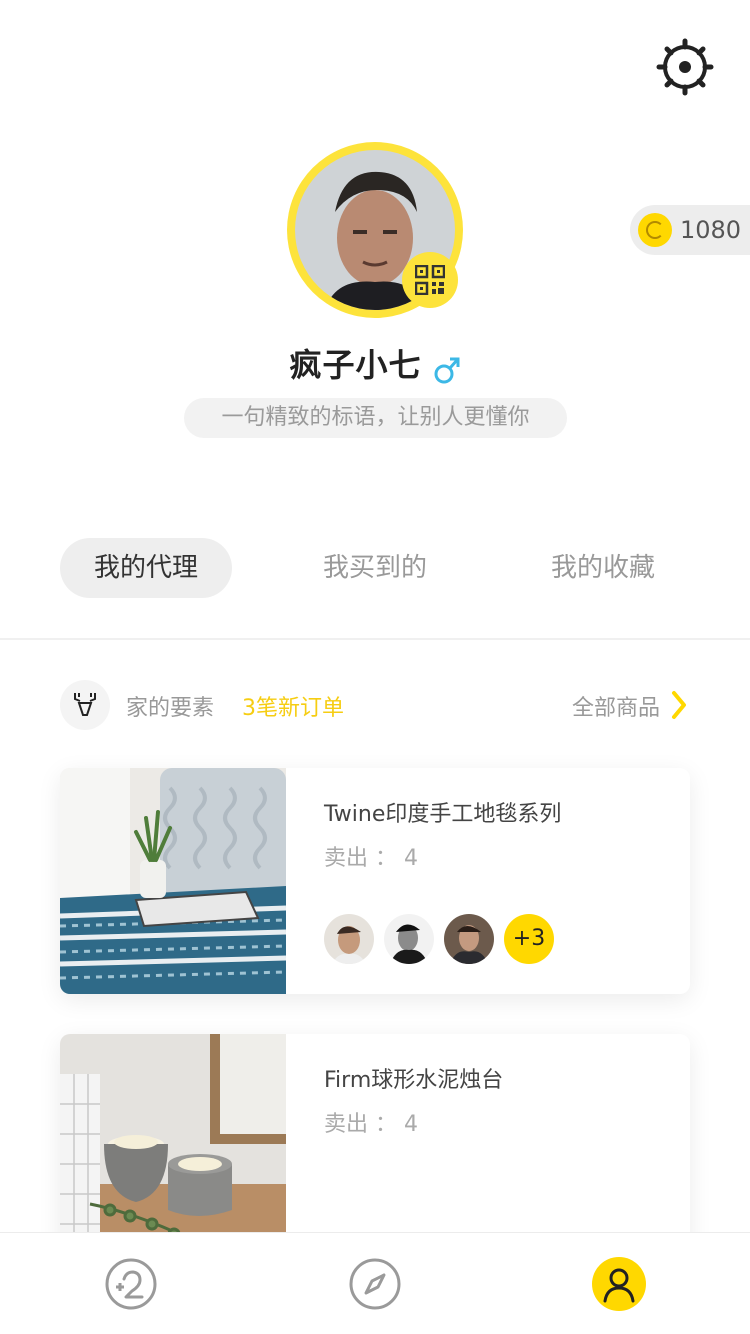  I want to click on username: 疯子小七, so click(355, 365).